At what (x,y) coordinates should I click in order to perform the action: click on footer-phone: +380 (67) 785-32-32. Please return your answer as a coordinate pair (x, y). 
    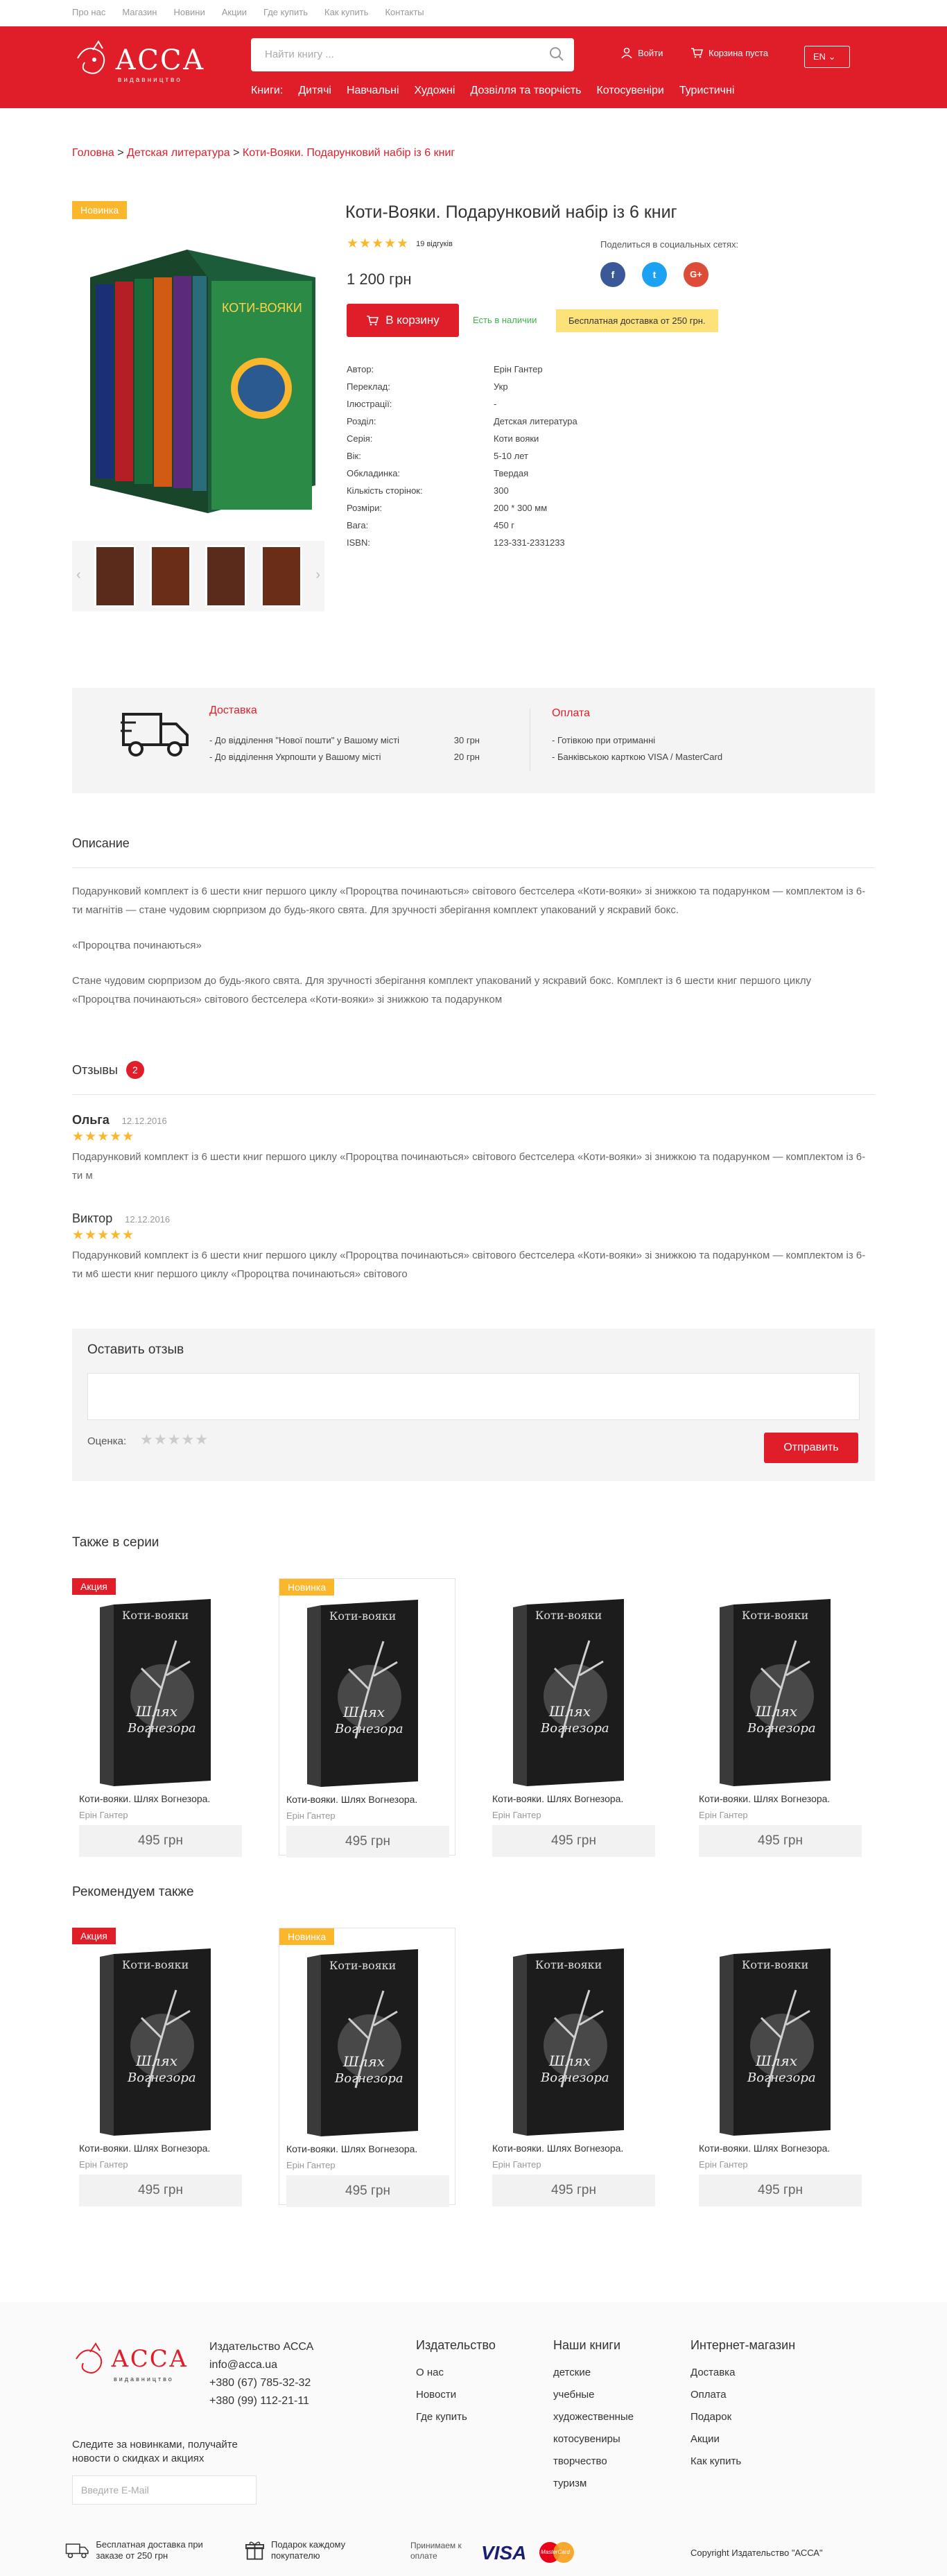
    Looking at the image, I should click on (261, 2383).